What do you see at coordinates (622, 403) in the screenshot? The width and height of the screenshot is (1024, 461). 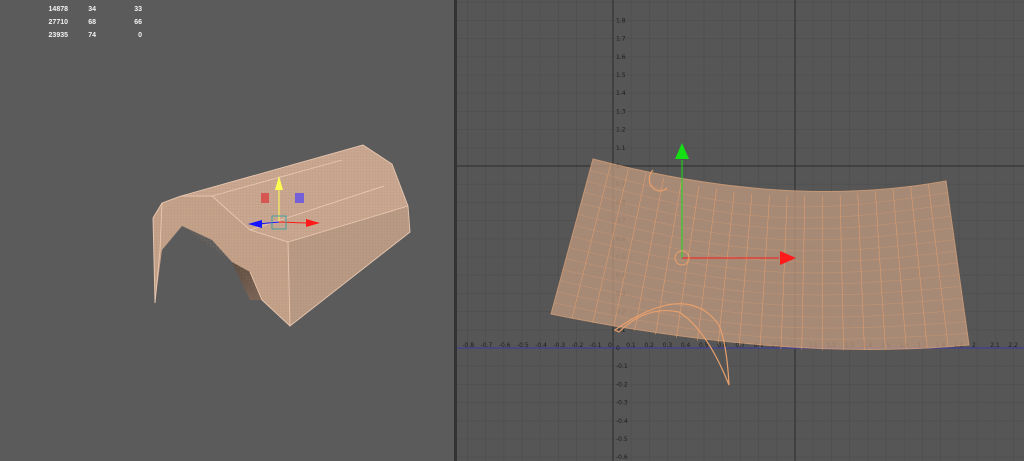 I see `uv-y-tick-label: -0.3` at bounding box center [622, 403].